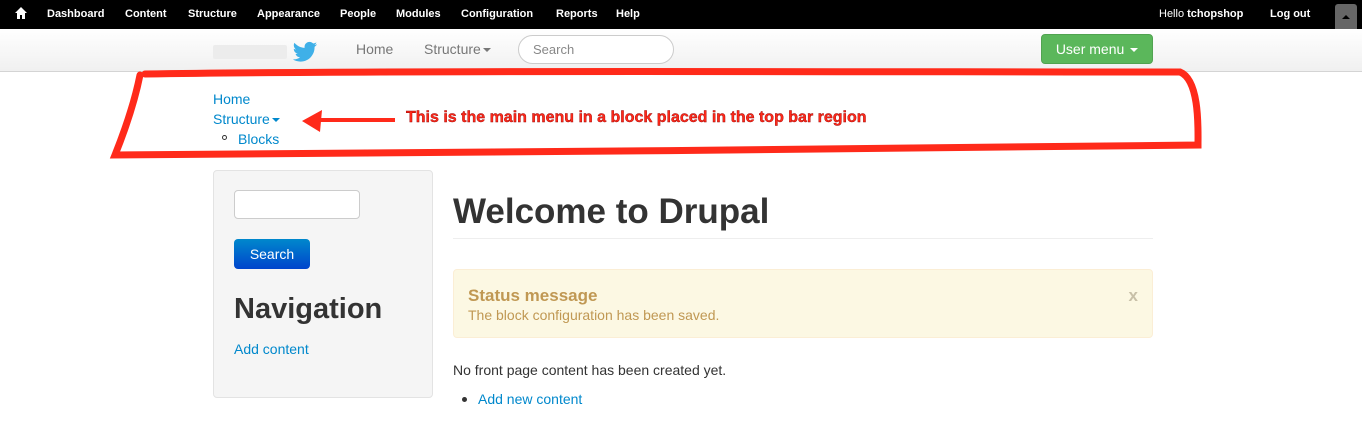 This screenshot has height=448, width=1362. Describe the element at coordinates (530, 399) in the screenshot. I see `add-new-content-link: Add new content` at that location.